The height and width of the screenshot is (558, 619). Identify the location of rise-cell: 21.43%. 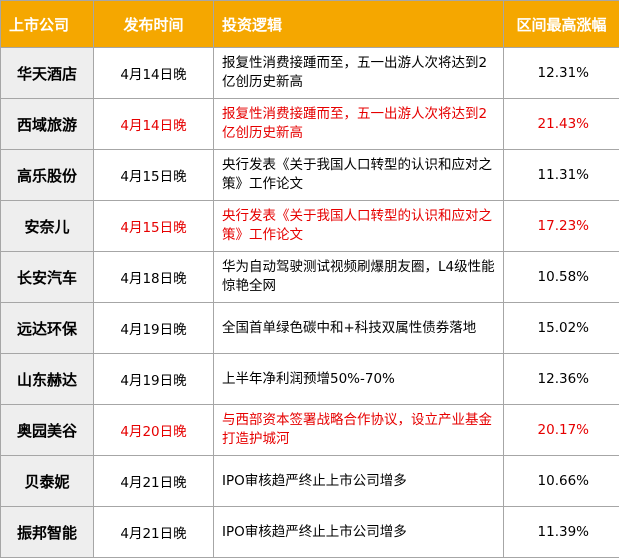
(561, 124).